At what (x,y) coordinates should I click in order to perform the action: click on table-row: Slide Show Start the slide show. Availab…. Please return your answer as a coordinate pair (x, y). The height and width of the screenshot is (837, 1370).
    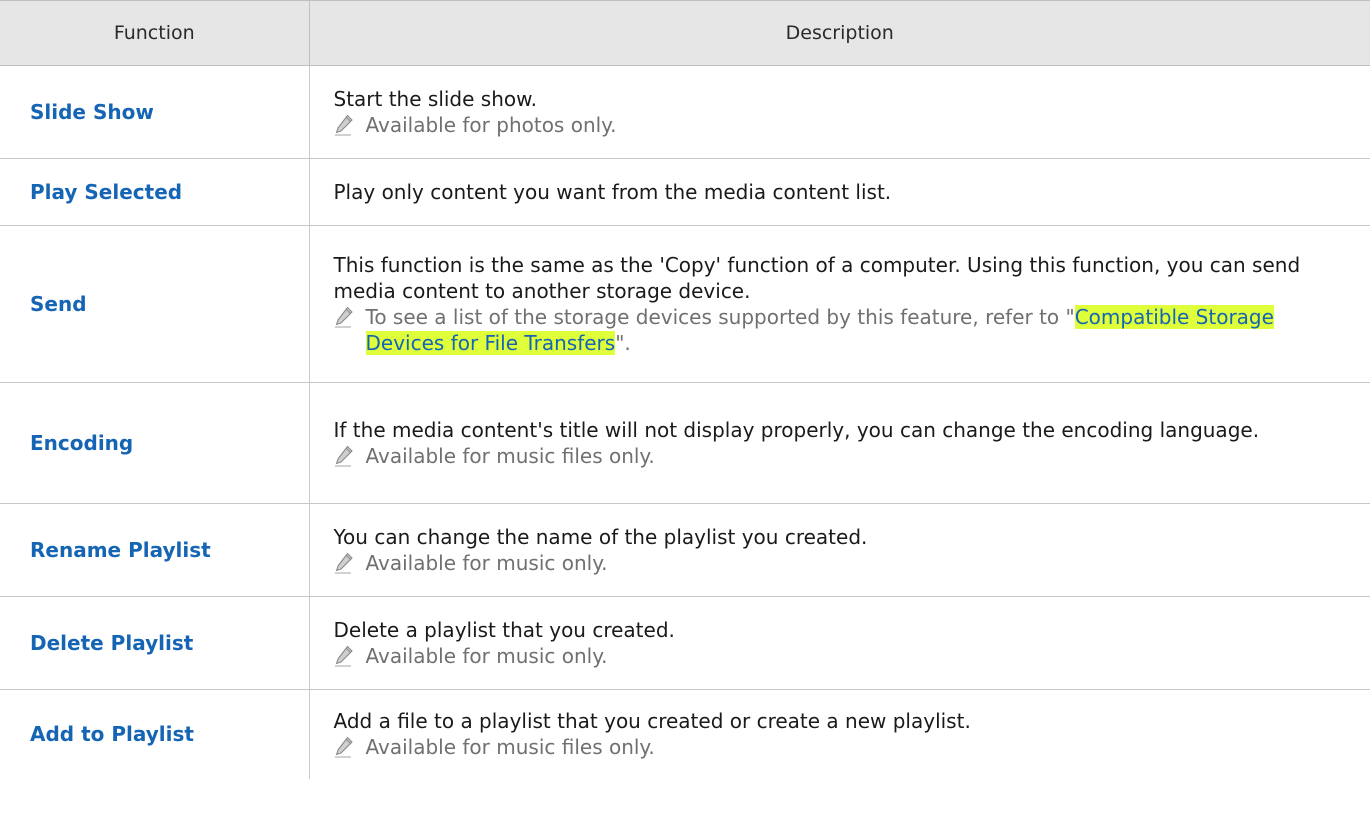
    Looking at the image, I should click on (685, 112).